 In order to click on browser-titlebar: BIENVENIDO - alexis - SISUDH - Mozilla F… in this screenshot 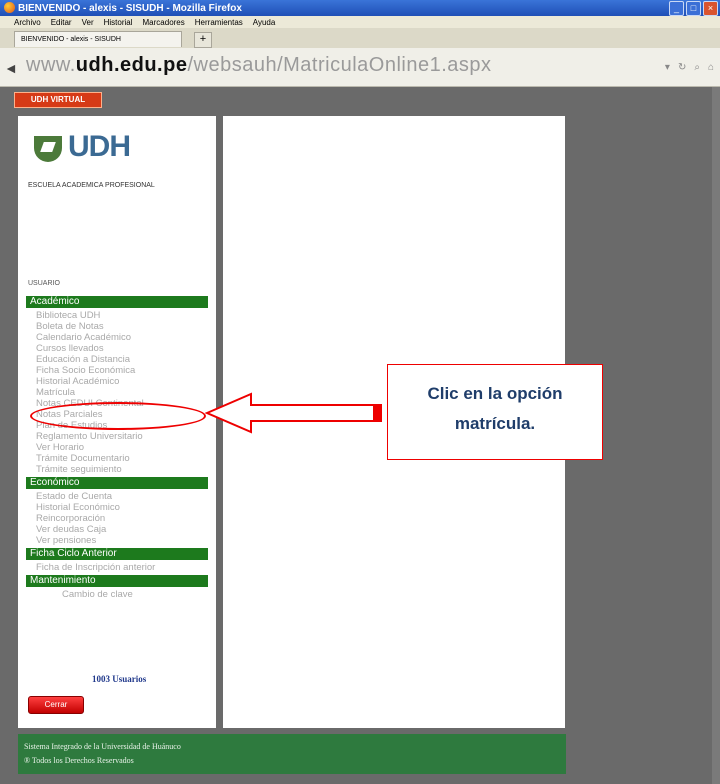, I will do `click(360, 8)`.